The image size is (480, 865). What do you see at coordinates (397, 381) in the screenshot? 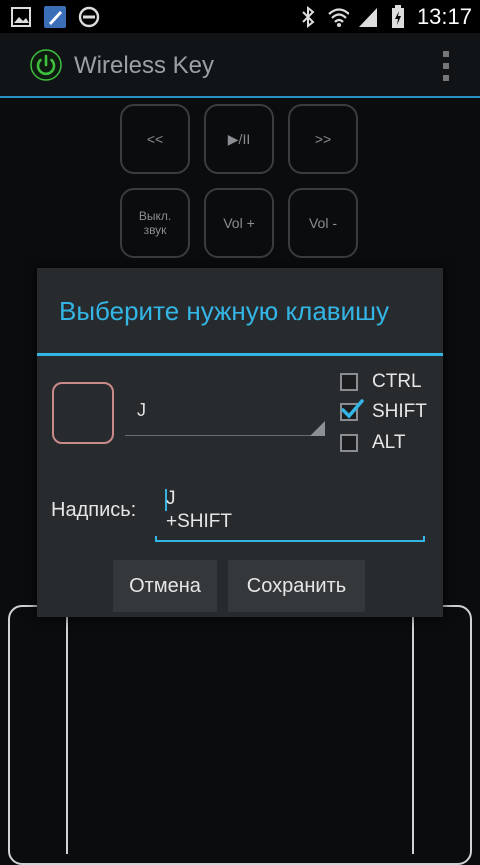
I see `ctrl-label: CTRL` at bounding box center [397, 381].